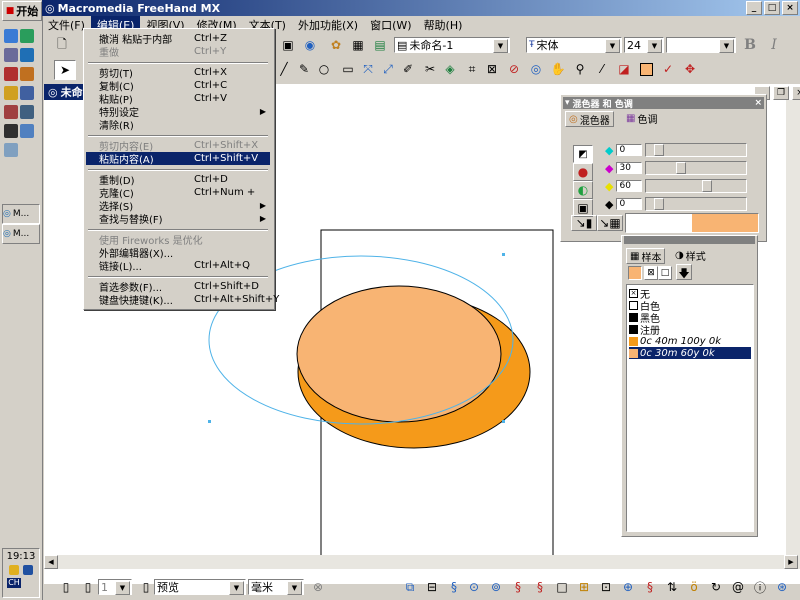  What do you see at coordinates (310, 45) in the screenshot?
I see `library-icon: ◉` at bounding box center [310, 45].